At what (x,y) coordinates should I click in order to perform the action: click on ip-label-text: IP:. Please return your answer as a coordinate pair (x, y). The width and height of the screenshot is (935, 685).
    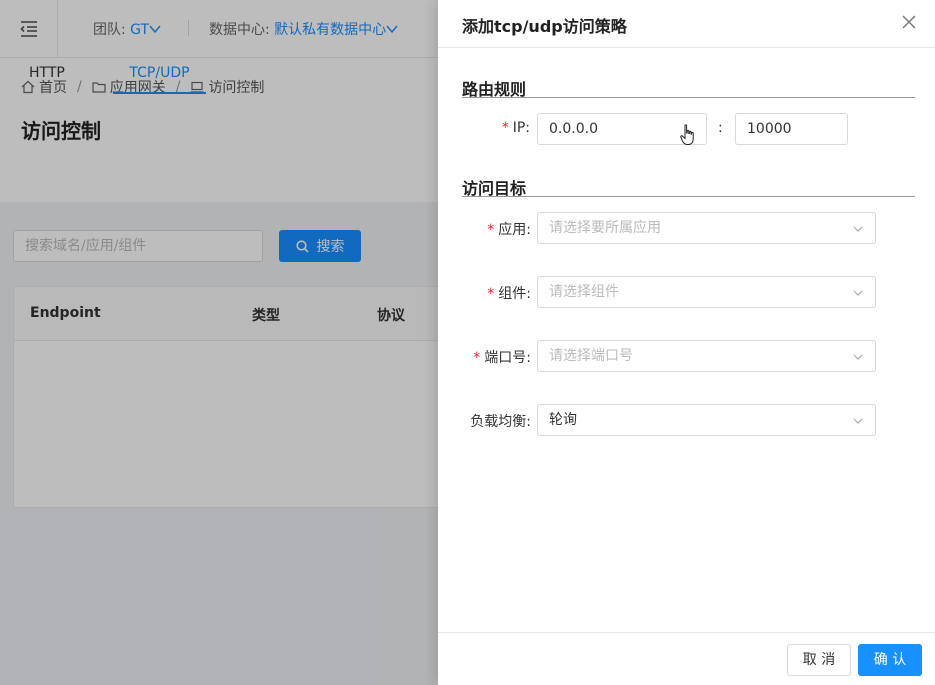
    Looking at the image, I should click on (521, 128).